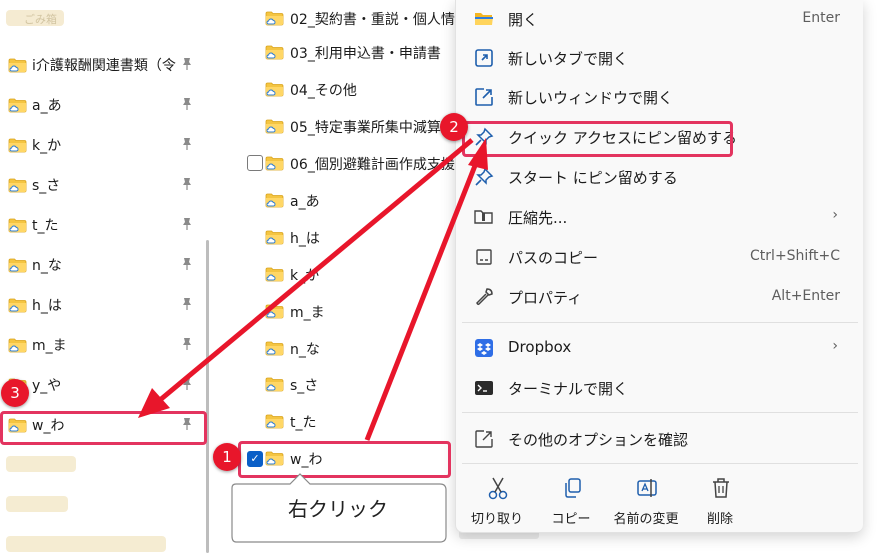 The image size is (883, 553). Describe the element at coordinates (354, 384) in the screenshot. I see `list-item: s_さ` at that location.